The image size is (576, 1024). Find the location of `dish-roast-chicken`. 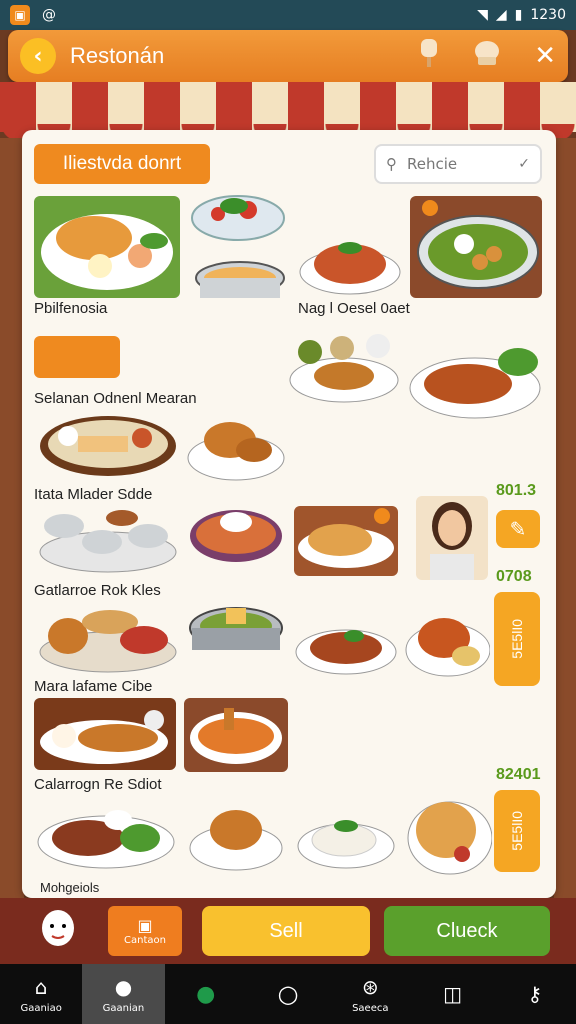

dish-roast-chicken is located at coordinates (447, 638).